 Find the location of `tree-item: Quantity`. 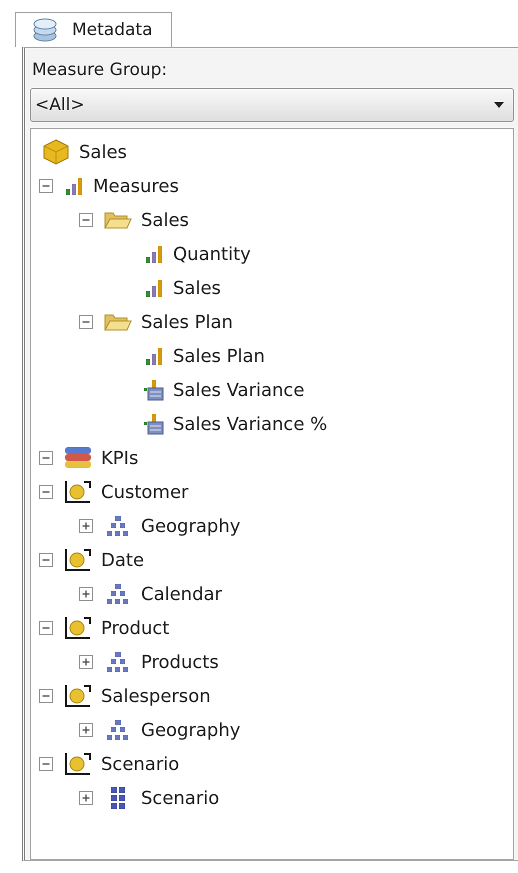

tree-item: Quantity is located at coordinates (212, 254).